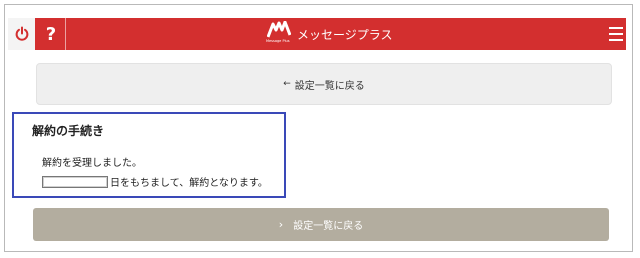 This screenshot has width=640, height=258. I want to click on hamburger-menu-icon, so click(616, 34).